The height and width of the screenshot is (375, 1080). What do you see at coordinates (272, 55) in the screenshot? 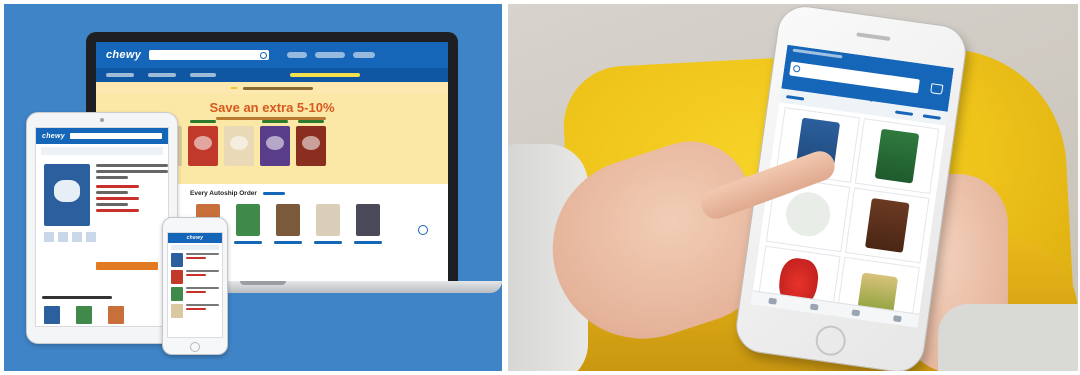
I see `laptop-site-header: chewy` at bounding box center [272, 55].